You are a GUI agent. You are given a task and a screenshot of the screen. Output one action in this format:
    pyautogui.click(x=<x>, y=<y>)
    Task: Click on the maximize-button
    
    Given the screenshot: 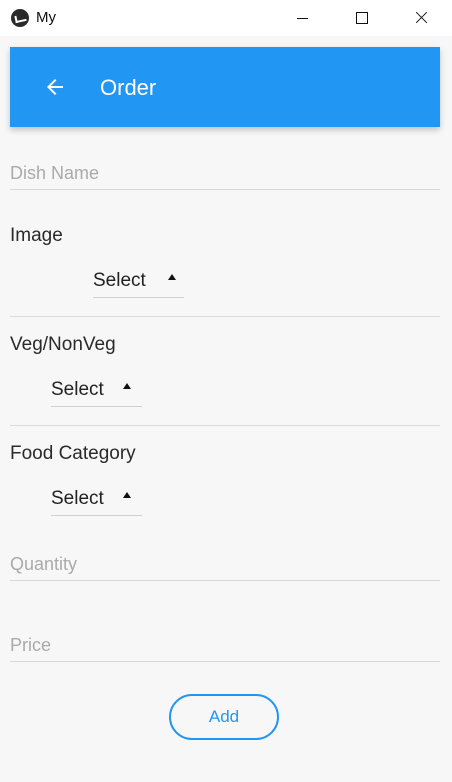 What is the action you would take?
    pyautogui.click(x=362, y=18)
    